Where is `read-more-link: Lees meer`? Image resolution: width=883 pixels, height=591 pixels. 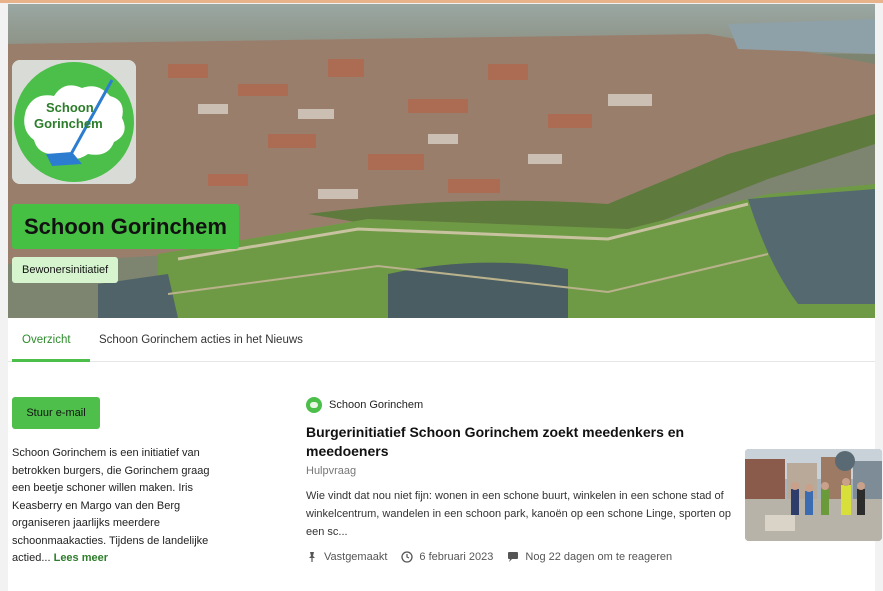 read-more-link: Lees meer is located at coordinates (81, 558).